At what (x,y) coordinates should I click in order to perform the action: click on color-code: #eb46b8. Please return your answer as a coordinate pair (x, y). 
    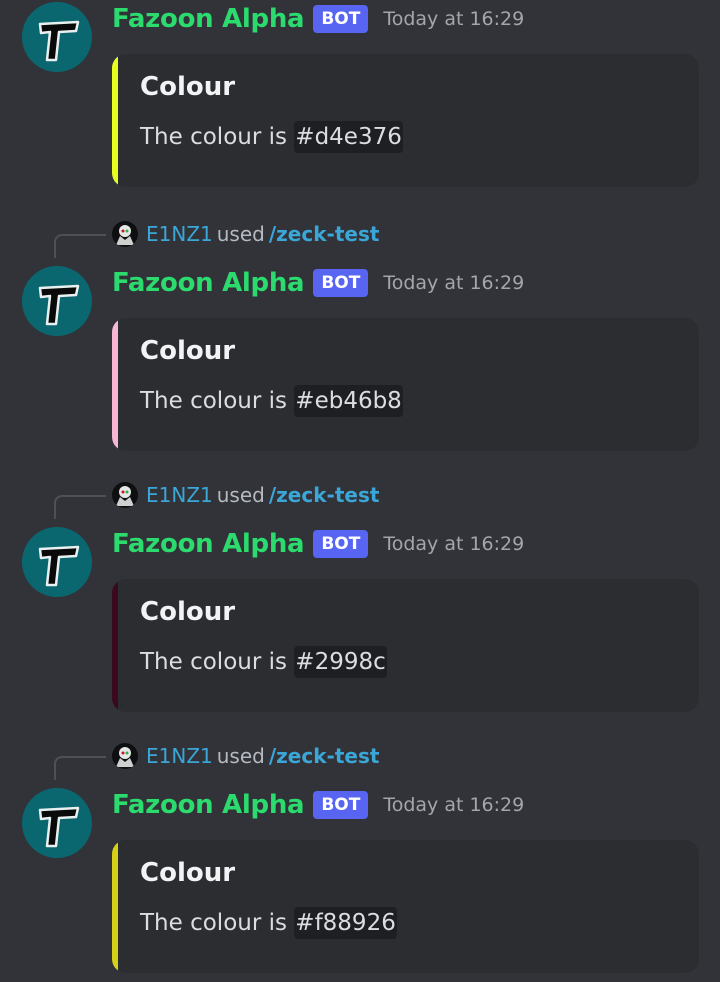
    Looking at the image, I should click on (348, 401).